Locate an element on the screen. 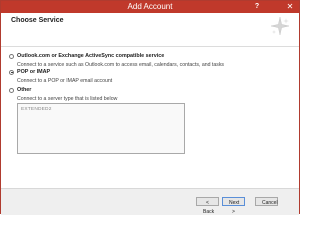 The width and height of the screenshot is (320, 240). dialog-header: Choose Service is located at coordinates (150, 30).